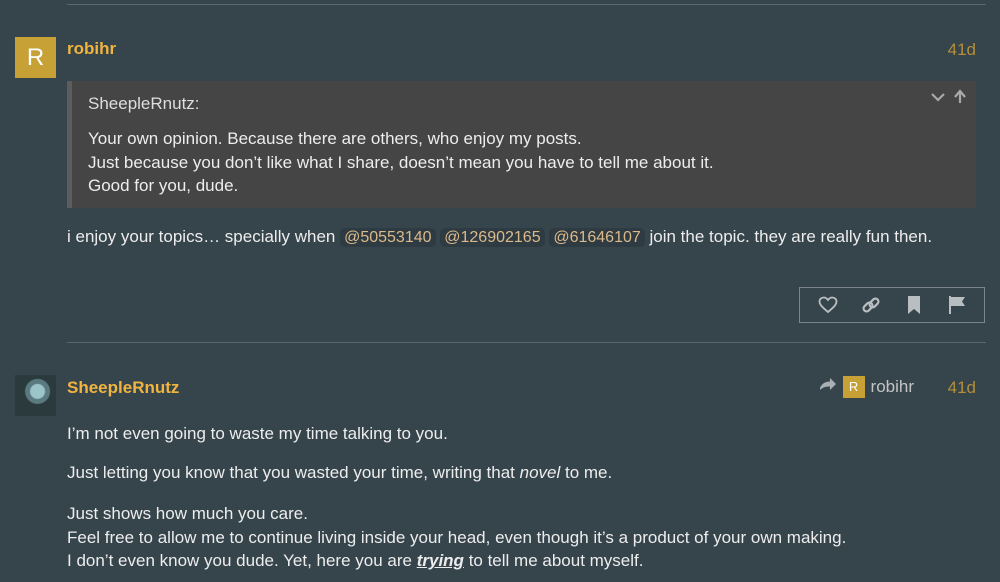 This screenshot has width=1000, height=582. What do you see at coordinates (492, 237) in the screenshot?
I see `mention-link: @126902165` at bounding box center [492, 237].